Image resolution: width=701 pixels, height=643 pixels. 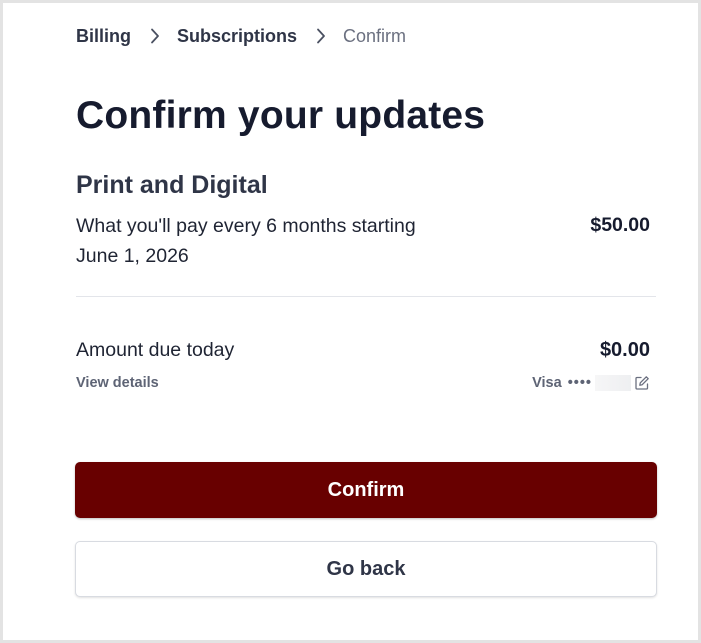 I want to click on breadcrumb-confirm: Confirm, so click(x=375, y=36).